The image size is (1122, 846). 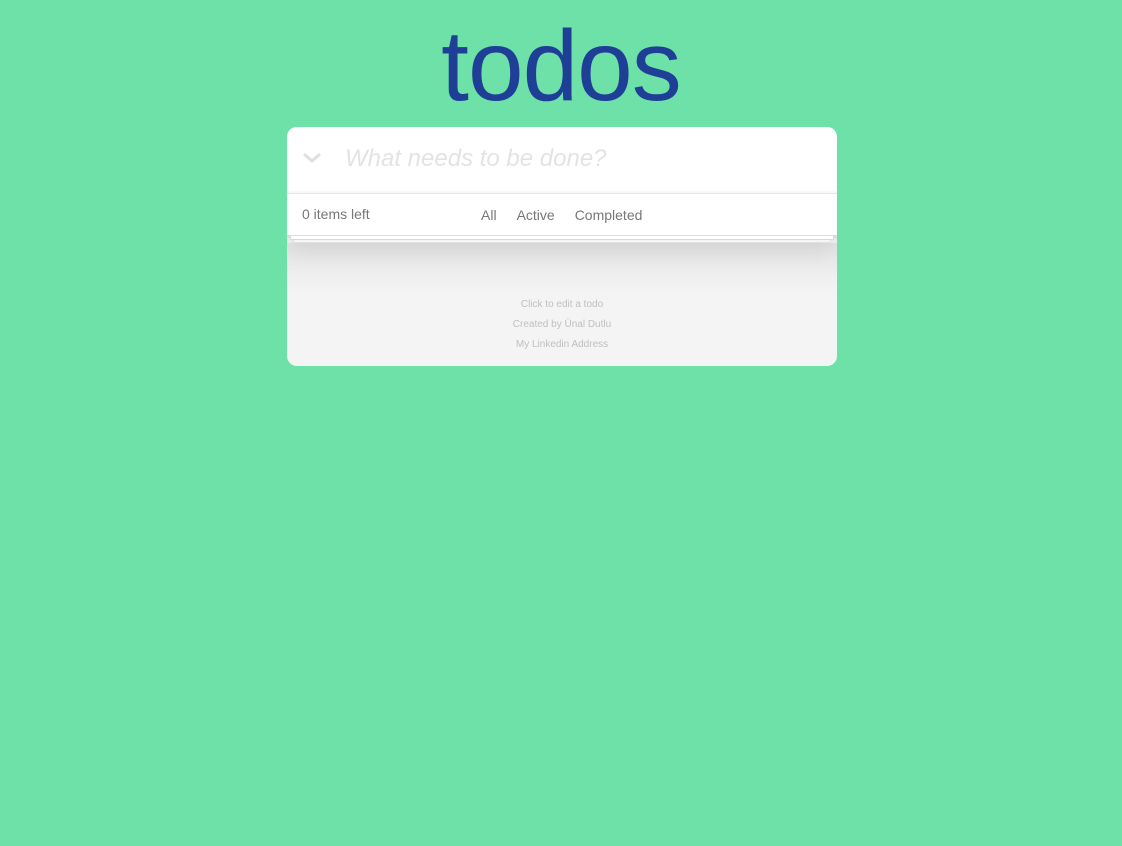 What do you see at coordinates (561, 66) in the screenshot?
I see `app-title: todos` at bounding box center [561, 66].